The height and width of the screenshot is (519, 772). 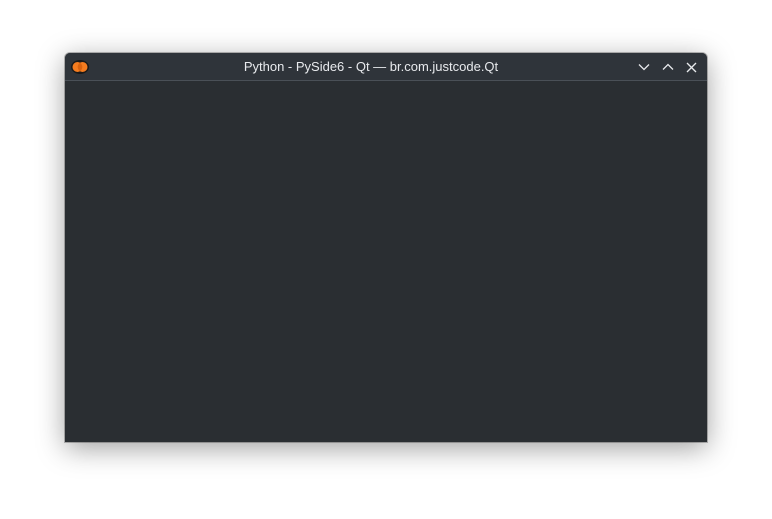 I want to click on close-icon, so click(x=691, y=67).